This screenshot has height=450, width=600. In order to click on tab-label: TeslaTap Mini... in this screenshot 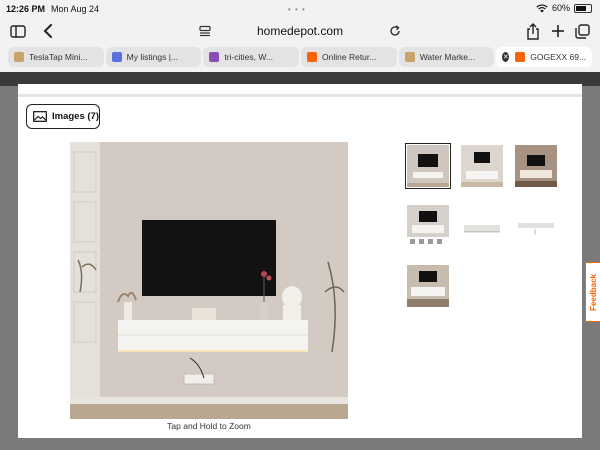, I will do `click(58, 57)`.